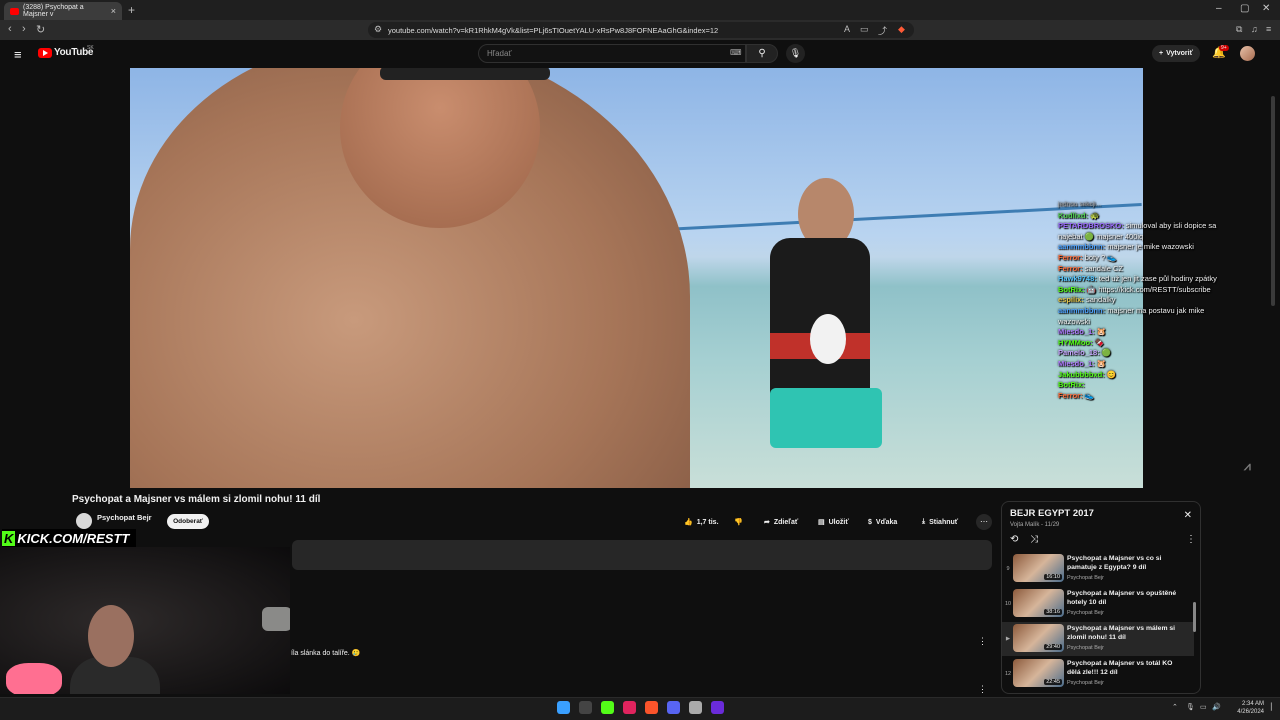 The height and width of the screenshot is (720, 1280). What do you see at coordinates (886, 522) in the screenshot?
I see `thanks-label: Vďaka` at bounding box center [886, 522].